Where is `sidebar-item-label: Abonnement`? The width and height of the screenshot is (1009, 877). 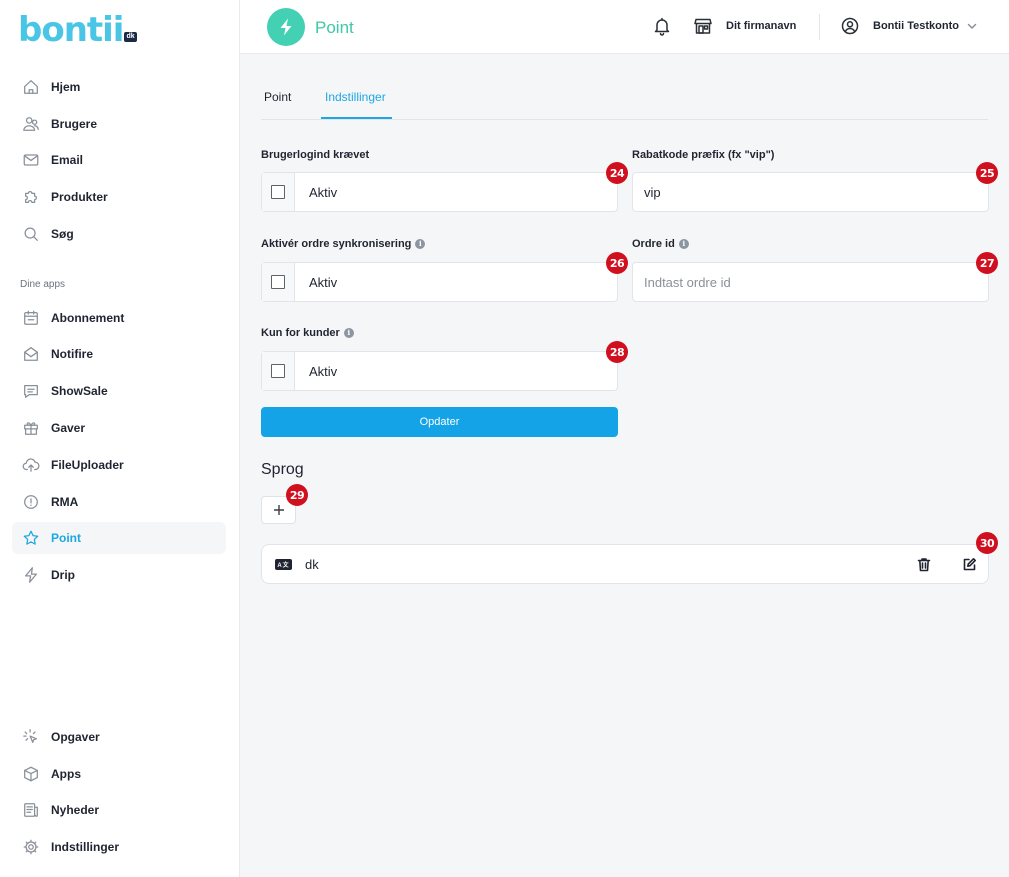
sidebar-item-label: Abonnement is located at coordinates (88, 318).